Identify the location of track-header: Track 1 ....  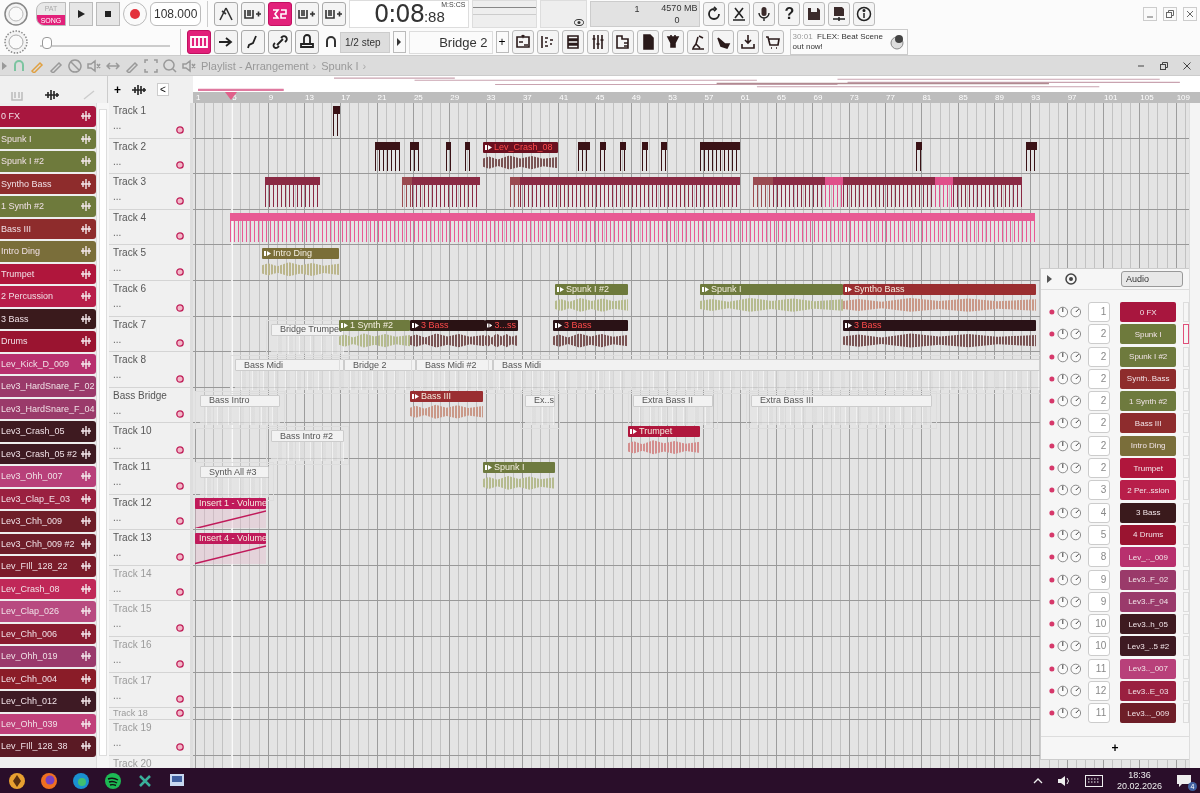
(149, 121).